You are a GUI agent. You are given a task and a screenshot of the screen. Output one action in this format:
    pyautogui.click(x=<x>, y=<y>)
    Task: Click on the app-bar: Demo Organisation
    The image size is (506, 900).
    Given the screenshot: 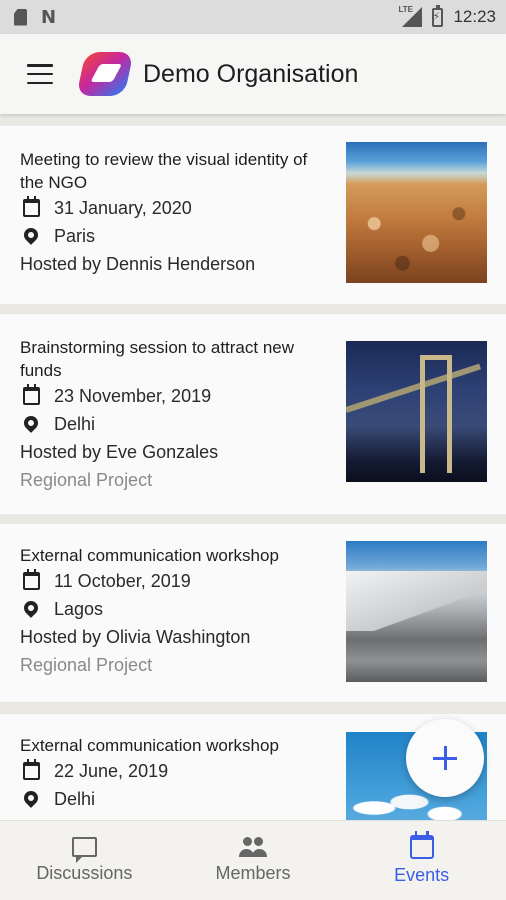 What is the action you would take?
    pyautogui.click(x=253, y=74)
    